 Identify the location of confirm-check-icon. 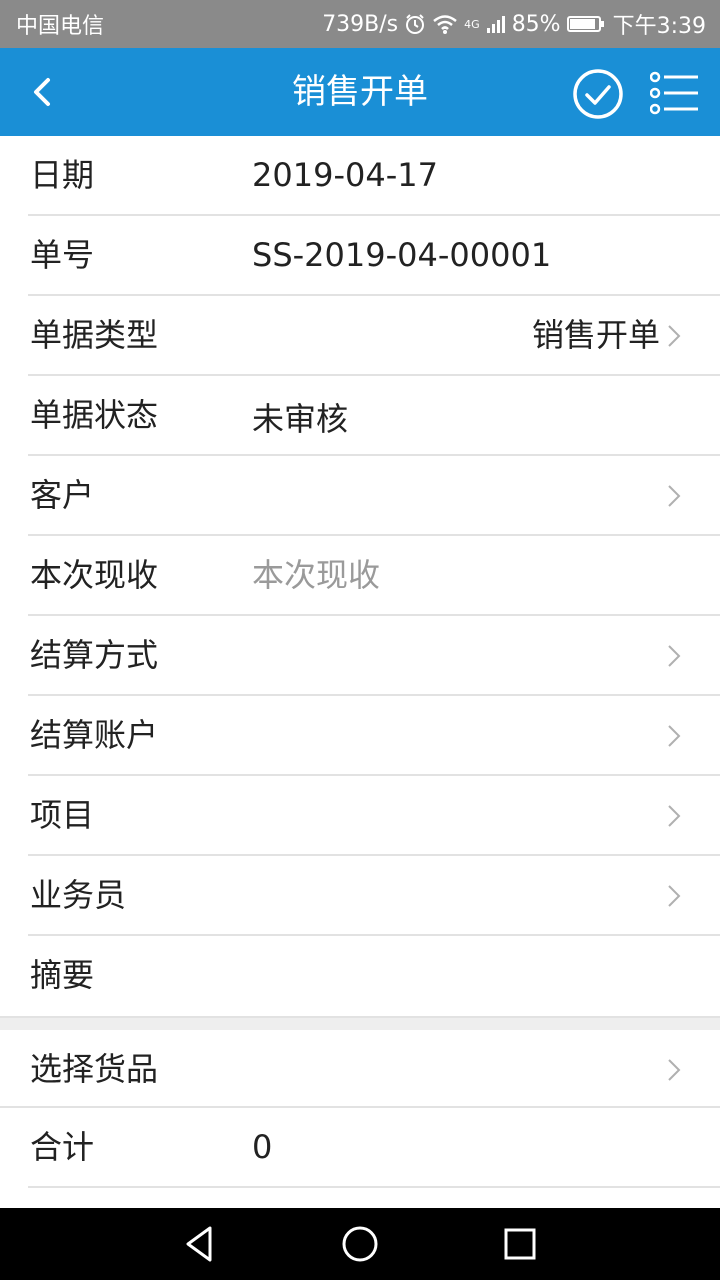
(598, 94).